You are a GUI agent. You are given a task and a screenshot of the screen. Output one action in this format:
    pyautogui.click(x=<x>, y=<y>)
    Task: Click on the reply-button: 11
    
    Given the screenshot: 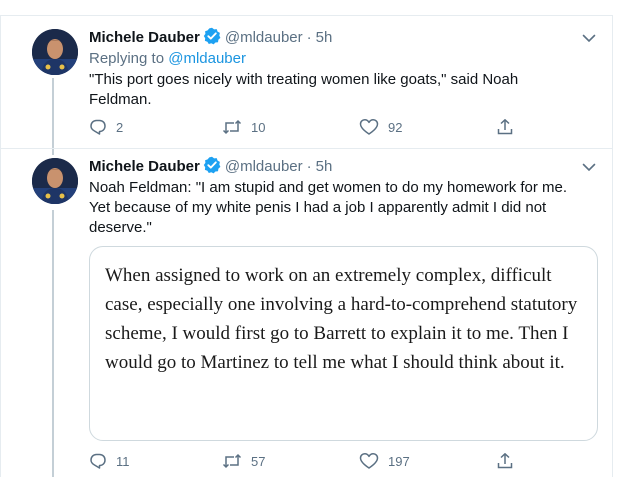 What is the action you would take?
    pyautogui.click(x=109, y=461)
    